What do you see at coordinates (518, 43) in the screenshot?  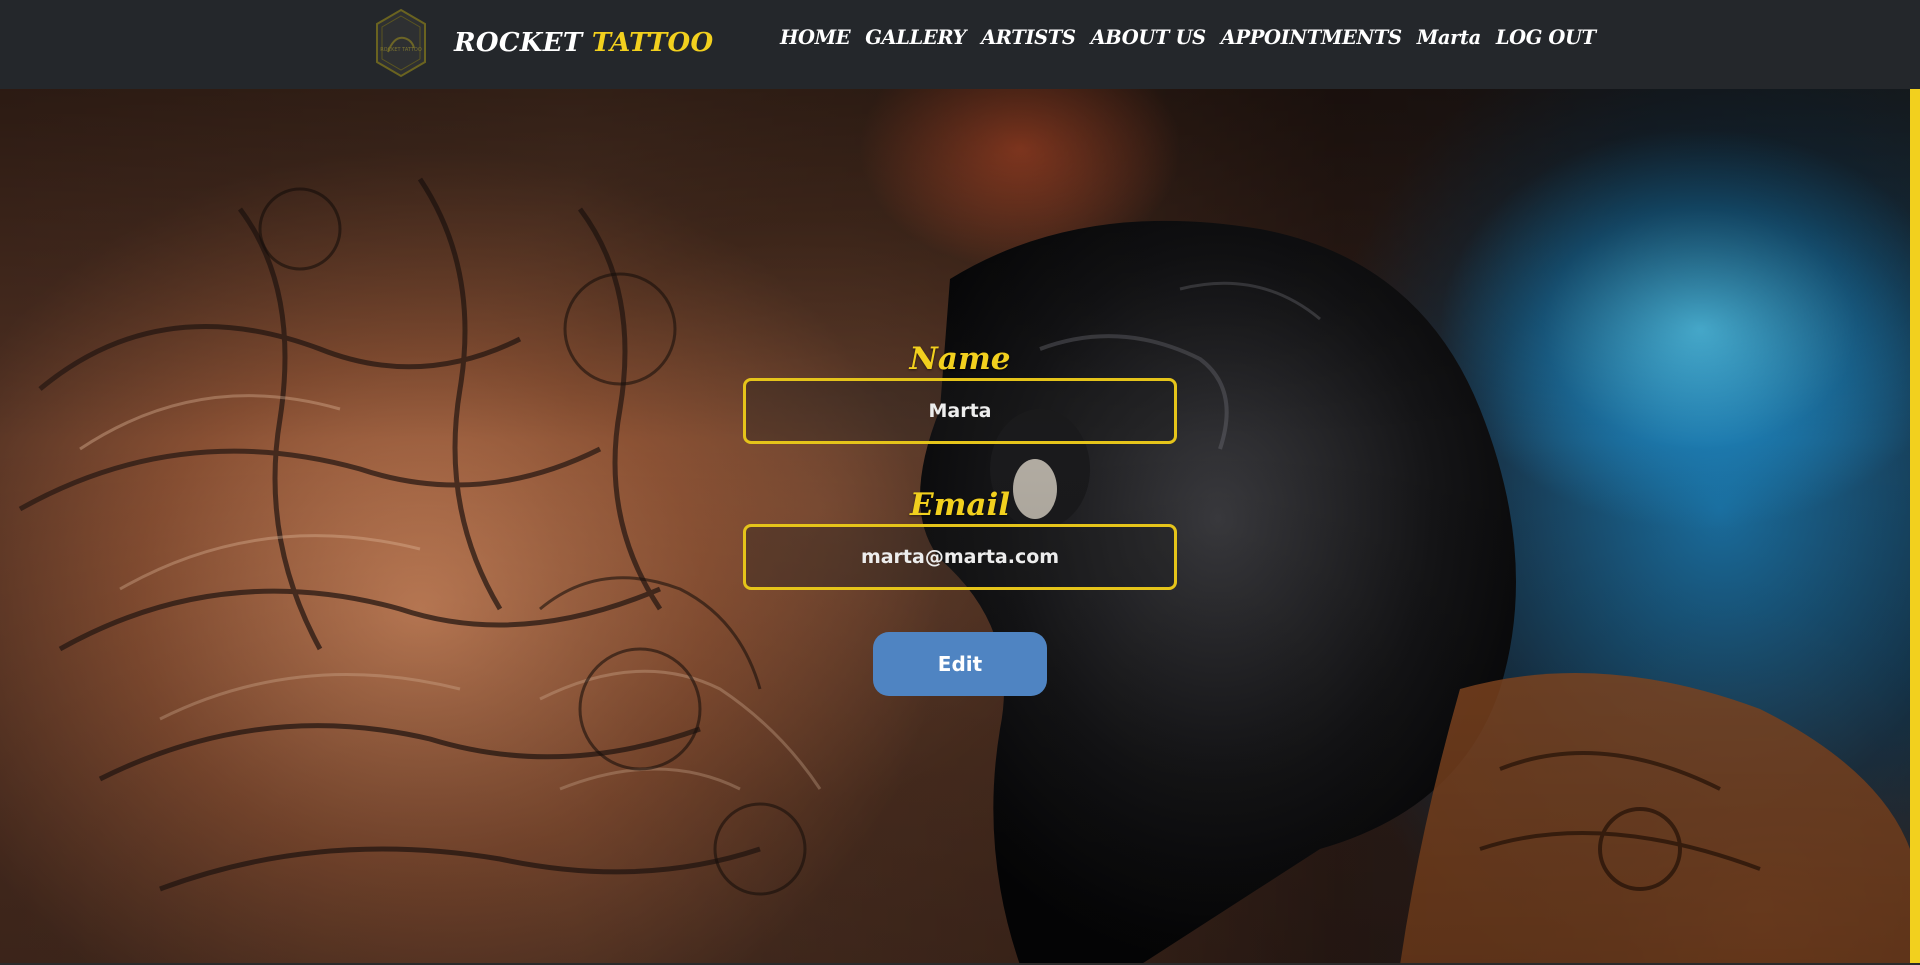 I see `brand-name-main: ROCKET` at bounding box center [518, 43].